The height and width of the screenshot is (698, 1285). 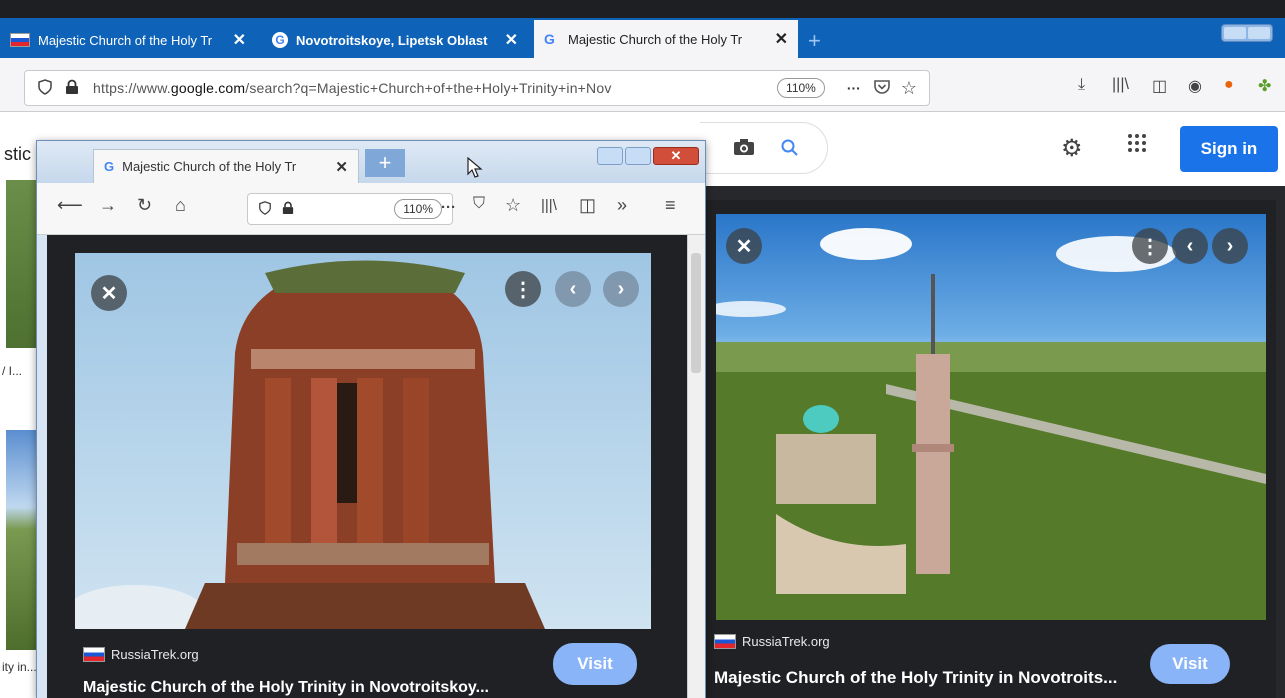 I want to click on sign-in-button: Sign in, so click(x=1229, y=149).